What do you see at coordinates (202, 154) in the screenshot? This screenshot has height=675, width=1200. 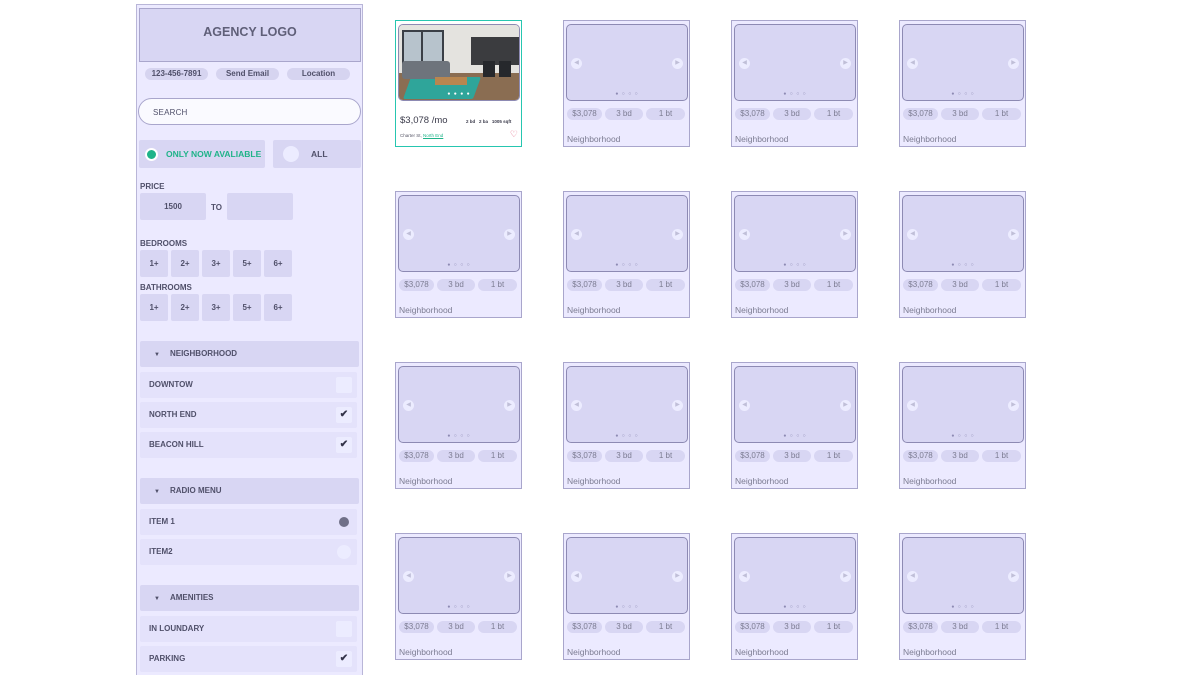 I see `only-now-available-toggle: ONLY NOW AVALIABLE` at bounding box center [202, 154].